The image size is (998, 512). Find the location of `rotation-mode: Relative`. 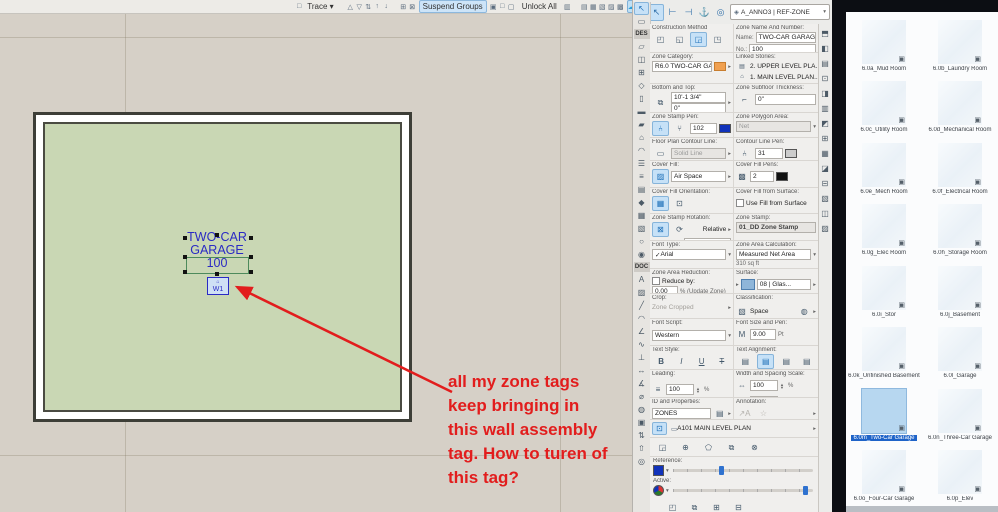

rotation-mode: Relative is located at coordinates (708, 229).